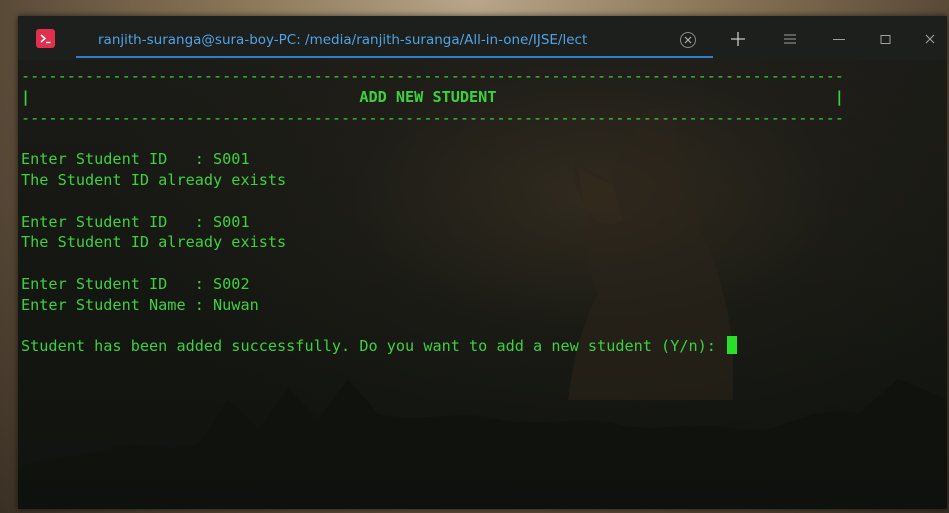 Image resolution: width=949 pixels, height=513 pixels. What do you see at coordinates (885, 39) in the screenshot?
I see `maximize-icon` at bounding box center [885, 39].